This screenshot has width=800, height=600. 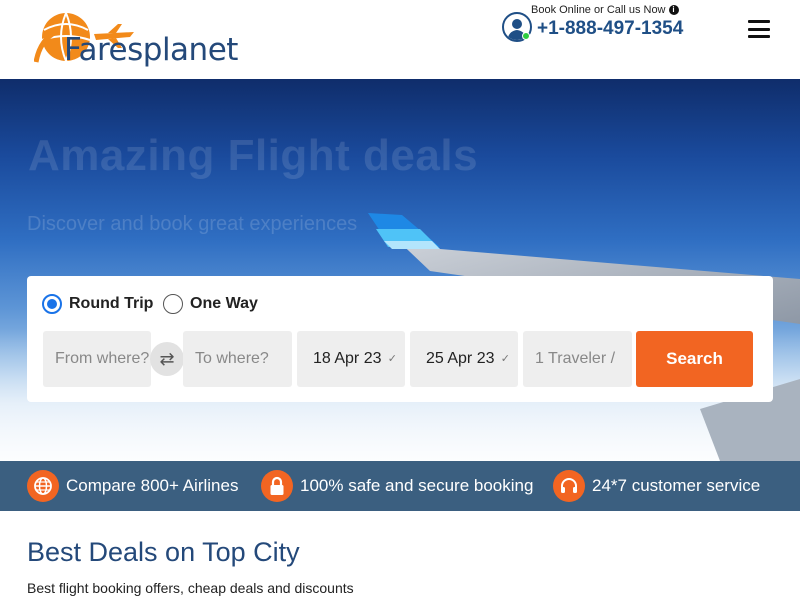 I want to click on radio-selected-icon, so click(x=52, y=304).